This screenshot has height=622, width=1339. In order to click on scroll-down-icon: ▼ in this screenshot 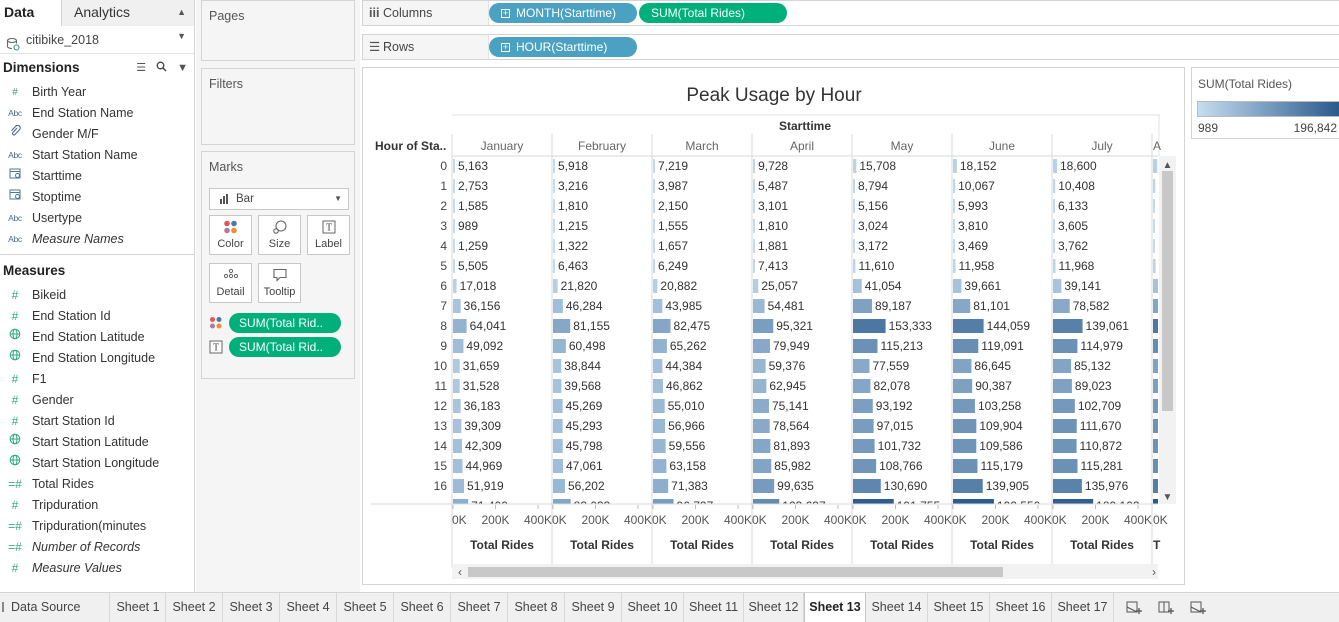, I will do `click(1168, 497)`.